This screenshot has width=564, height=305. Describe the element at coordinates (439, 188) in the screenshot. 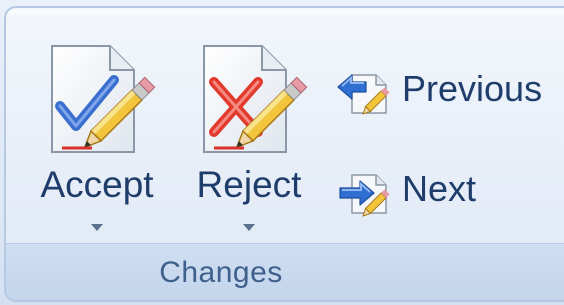

I see `next-label: Next` at that location.